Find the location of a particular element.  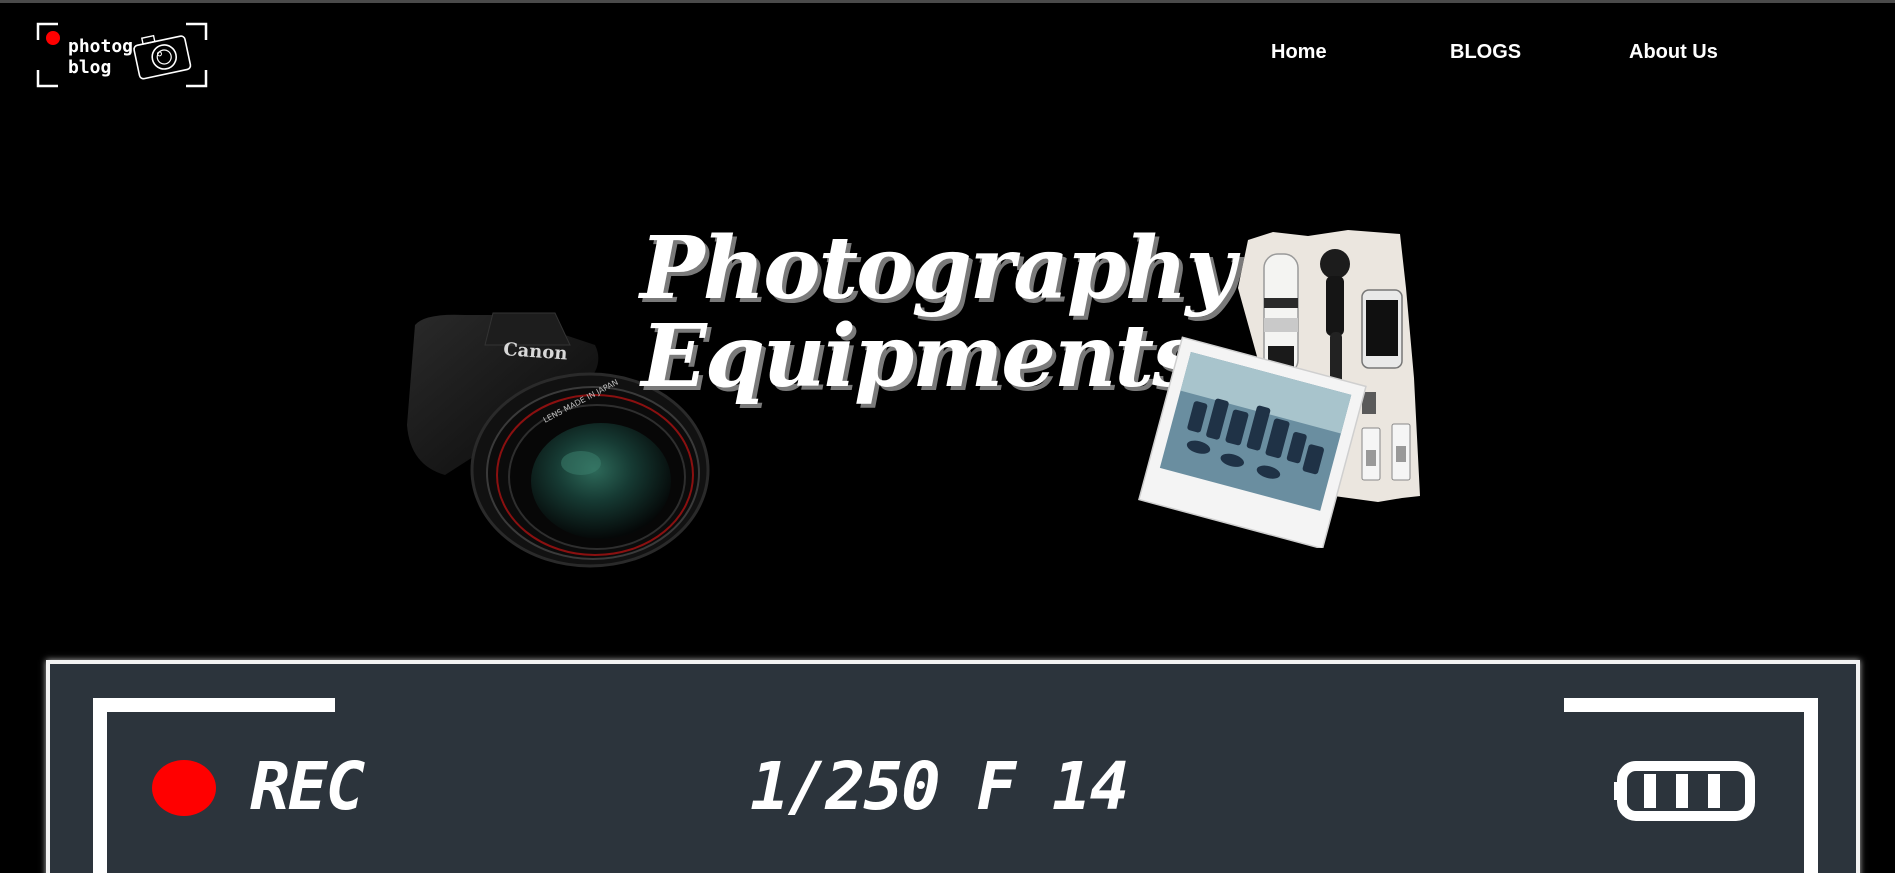

main-nav: Home BLOGS About Us is located at coordinates (947, 55).